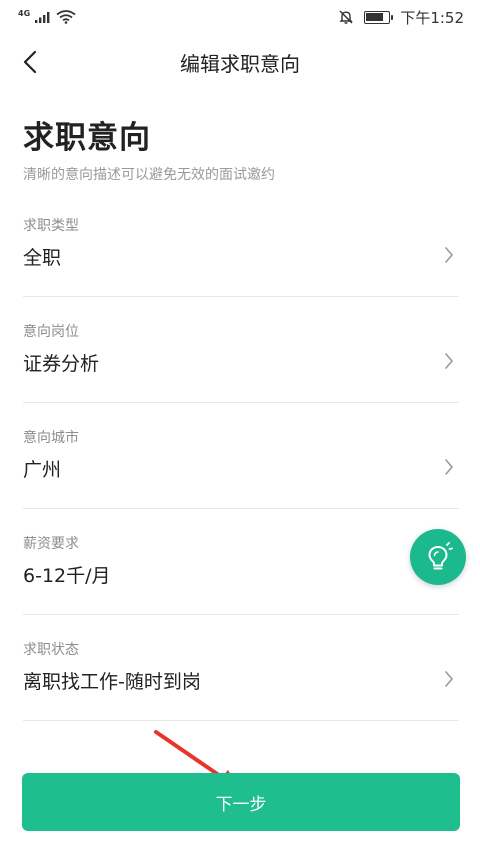  Describe the element at coordinates (346, 17) in the screenshot. I see `notifications-off-icon` at that location.